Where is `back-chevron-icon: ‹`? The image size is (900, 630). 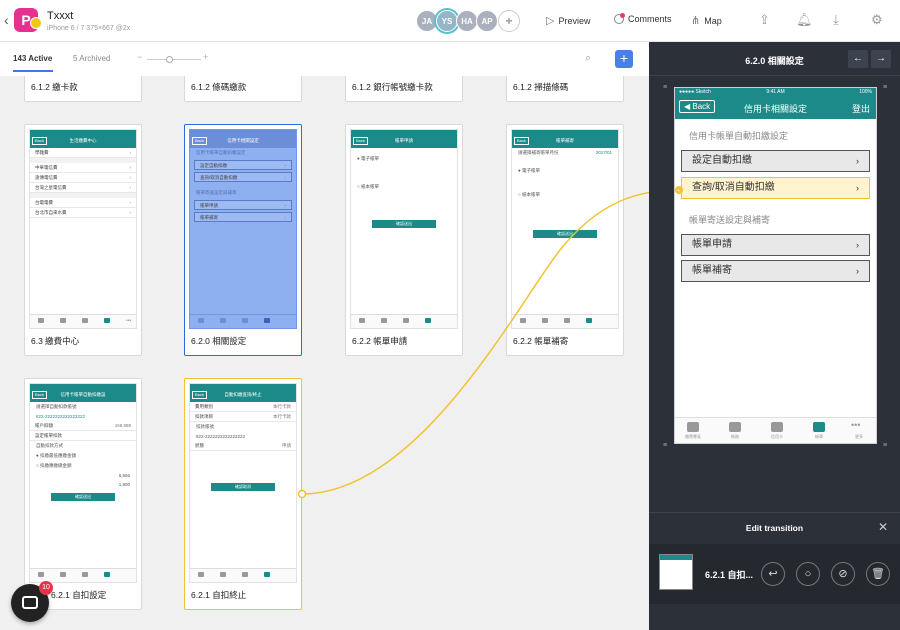
back-chevron-icon: ‹ is located at coordinates (6, 20).